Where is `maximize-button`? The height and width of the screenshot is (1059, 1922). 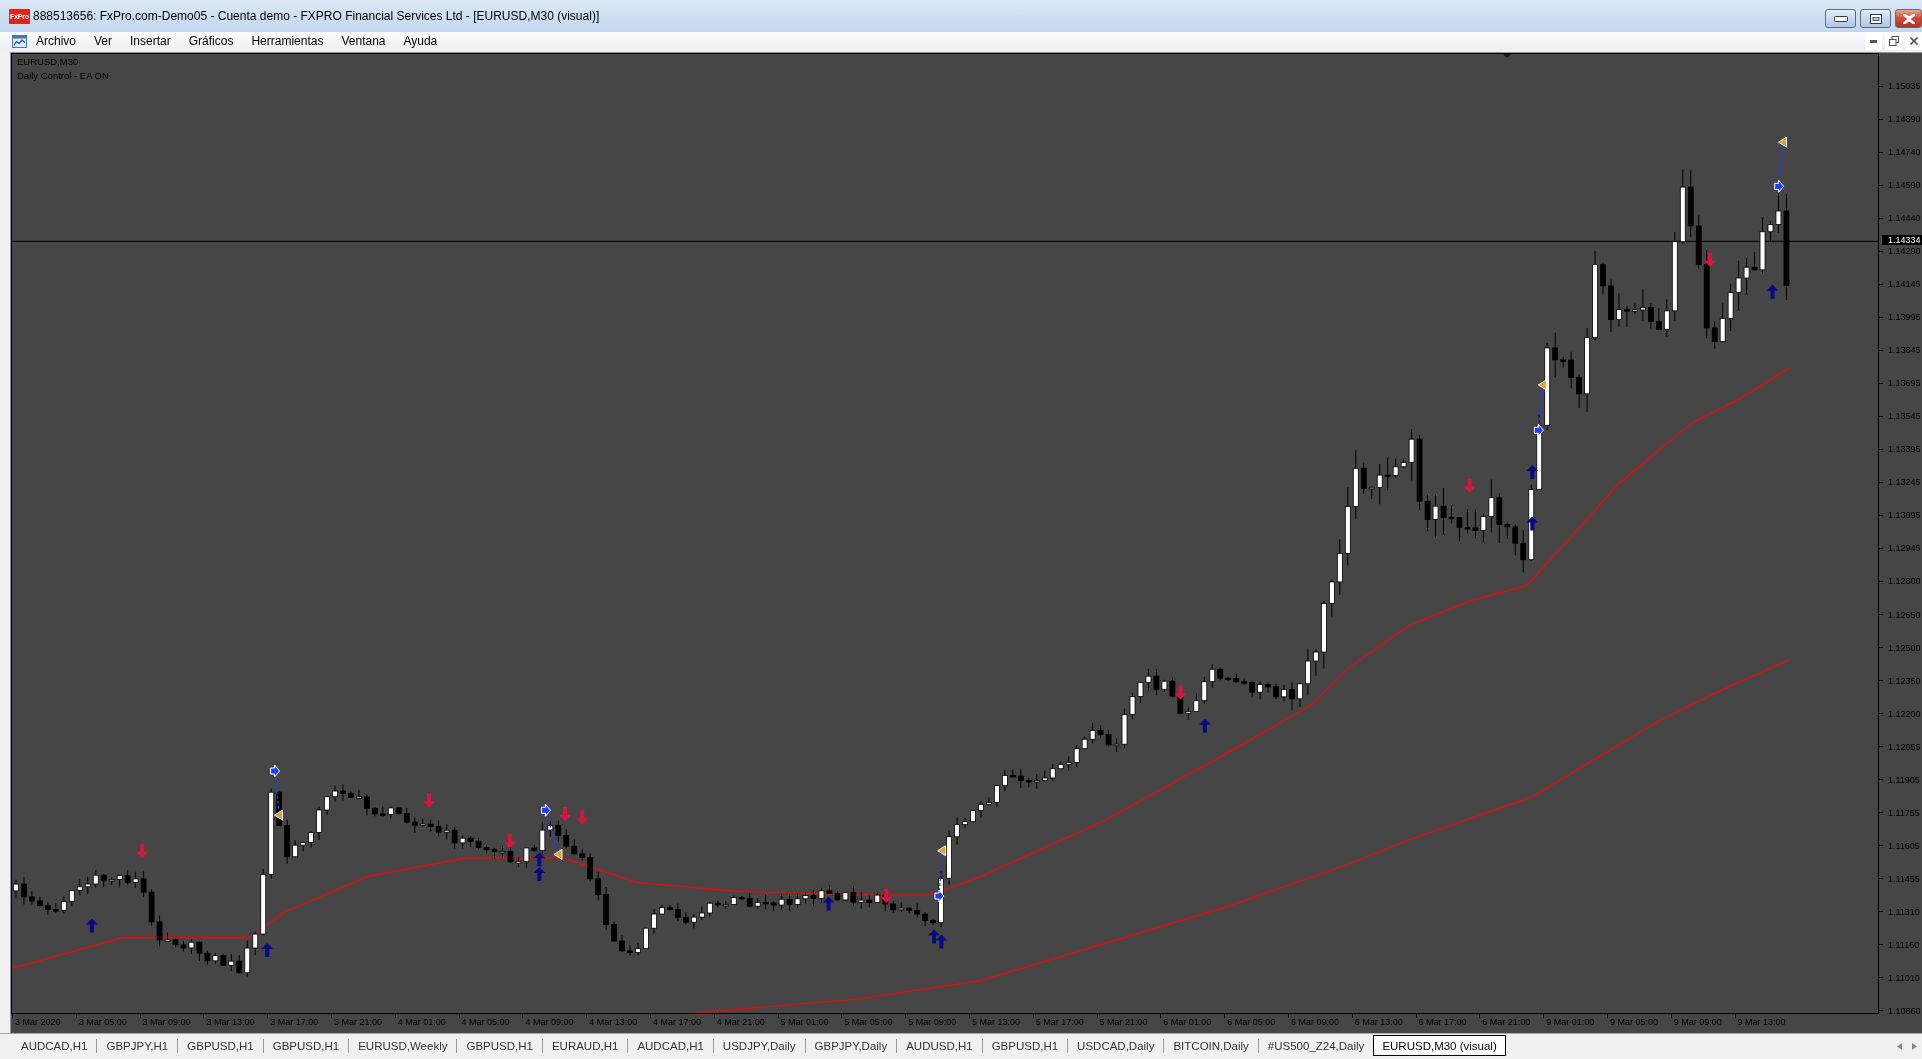
maximize-button is located at coordinates (1875, 18).